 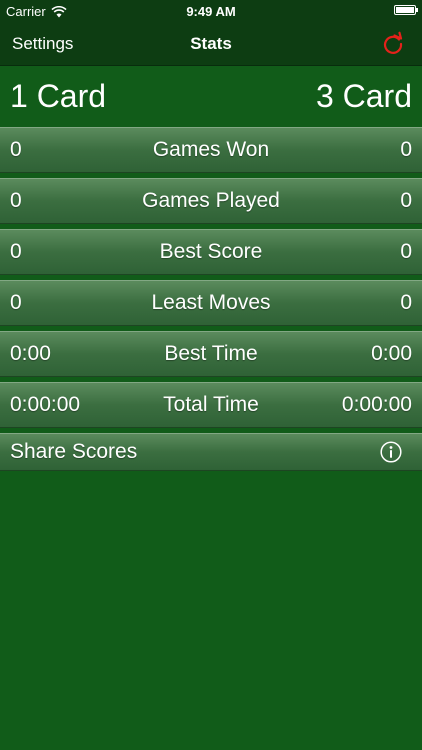 I want to click on stat-row-games-won: 0 Games Won 0, so click(x=211, y=150).